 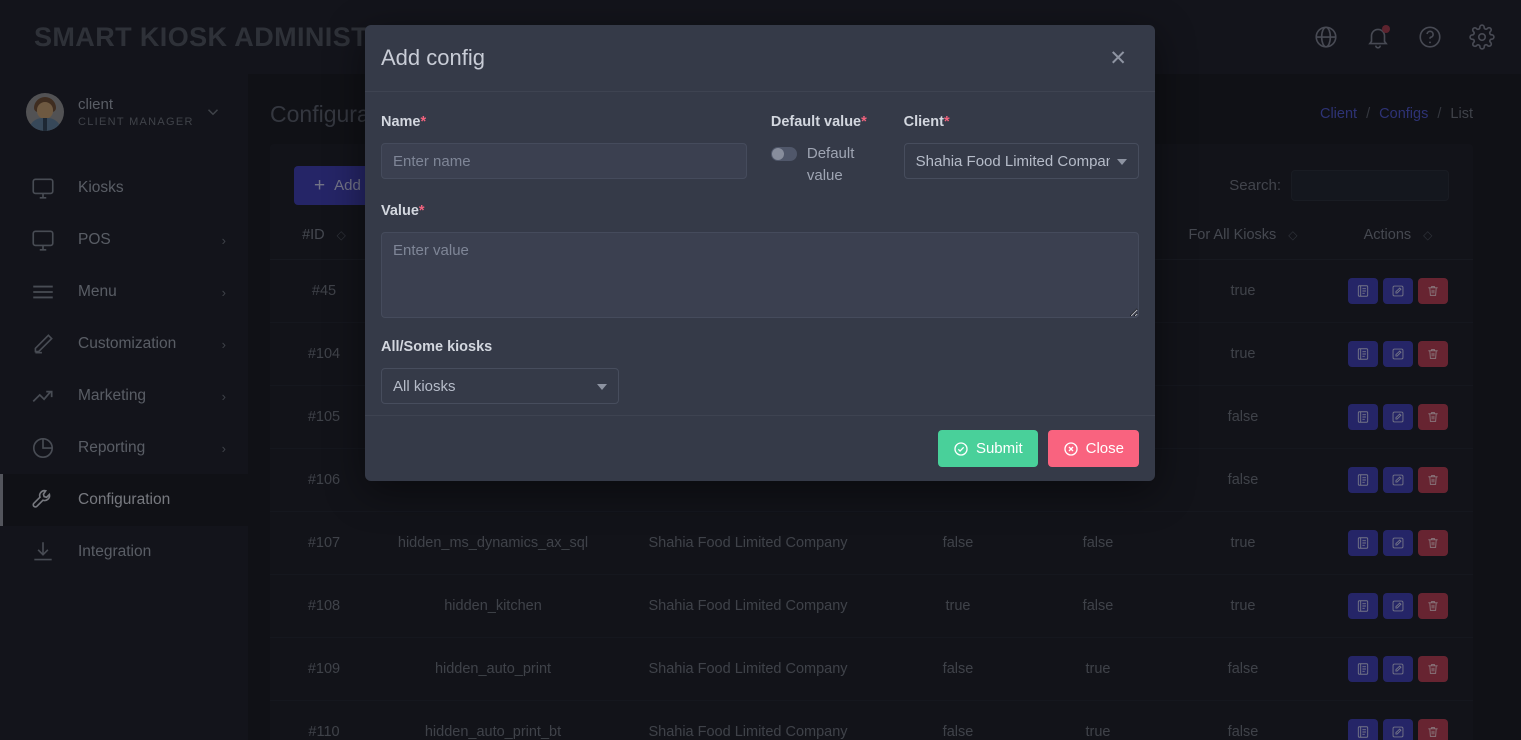 I want to click on default-value-toggle-row: Default value, so click(x=825, y=165).